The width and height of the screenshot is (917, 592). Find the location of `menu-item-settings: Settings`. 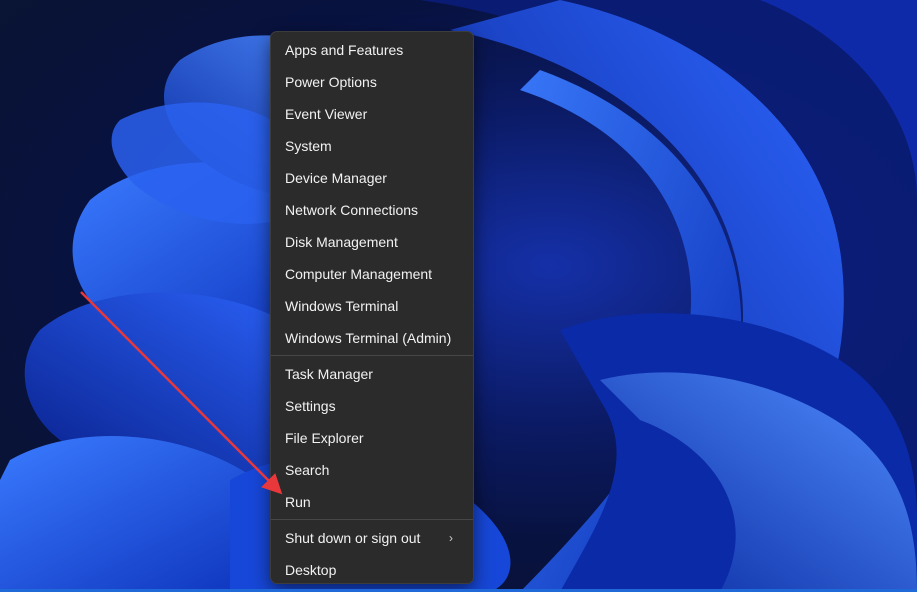

menu-item-settings: Settings is located at coordinates (370, 406).